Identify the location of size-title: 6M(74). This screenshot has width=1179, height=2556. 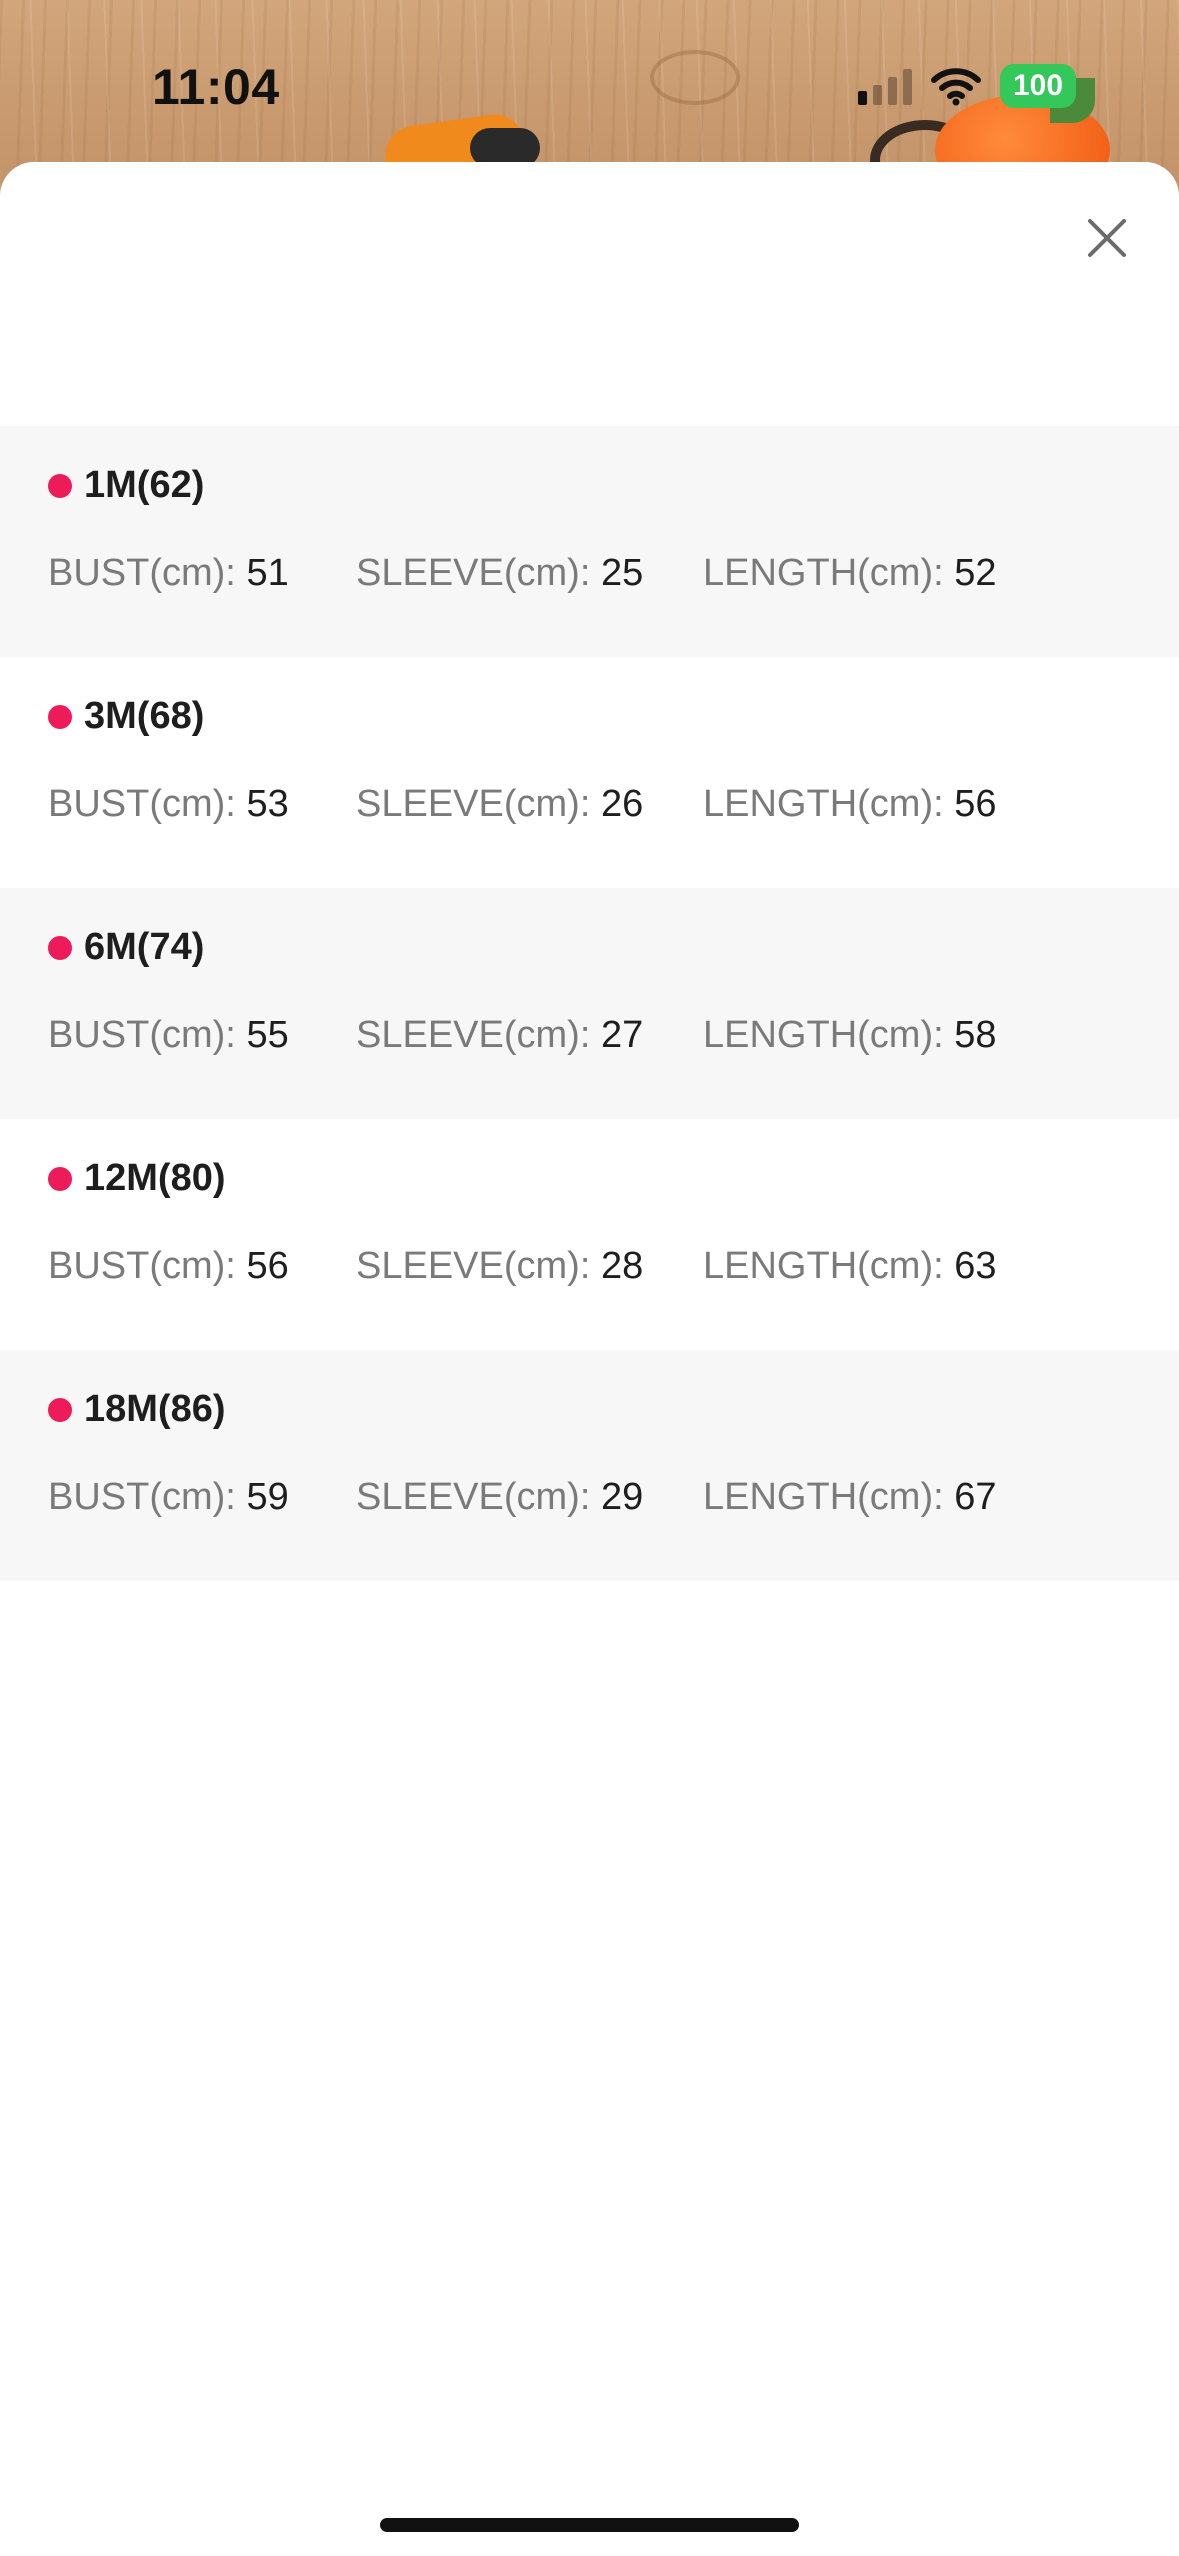
(126, 947).